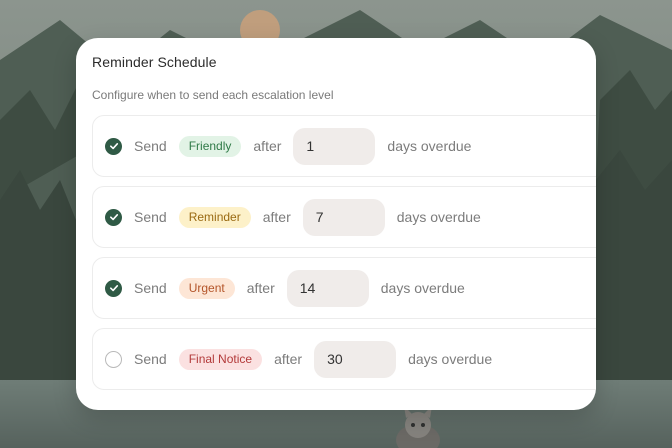 The width and height of the screenshot is (672, 448). I want to click on level-badge-urgent: Urgent, so click(206, 288).